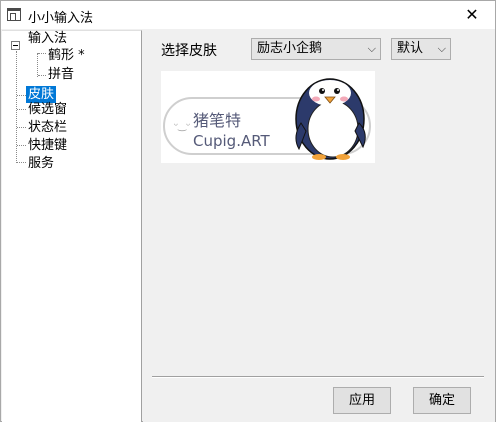  Describe the element at coordinates (330, 119) in the screenshot. I see `penguin-mascot-icon` at that location.